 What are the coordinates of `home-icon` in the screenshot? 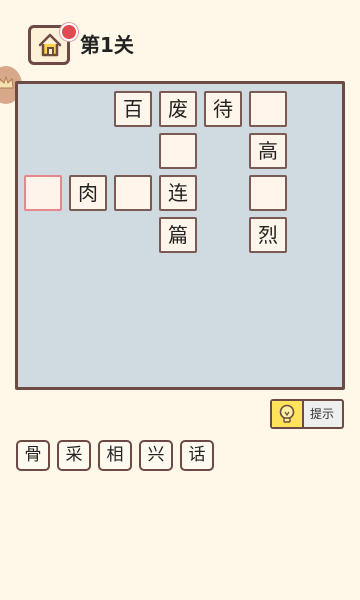 It's located at (50, 45).